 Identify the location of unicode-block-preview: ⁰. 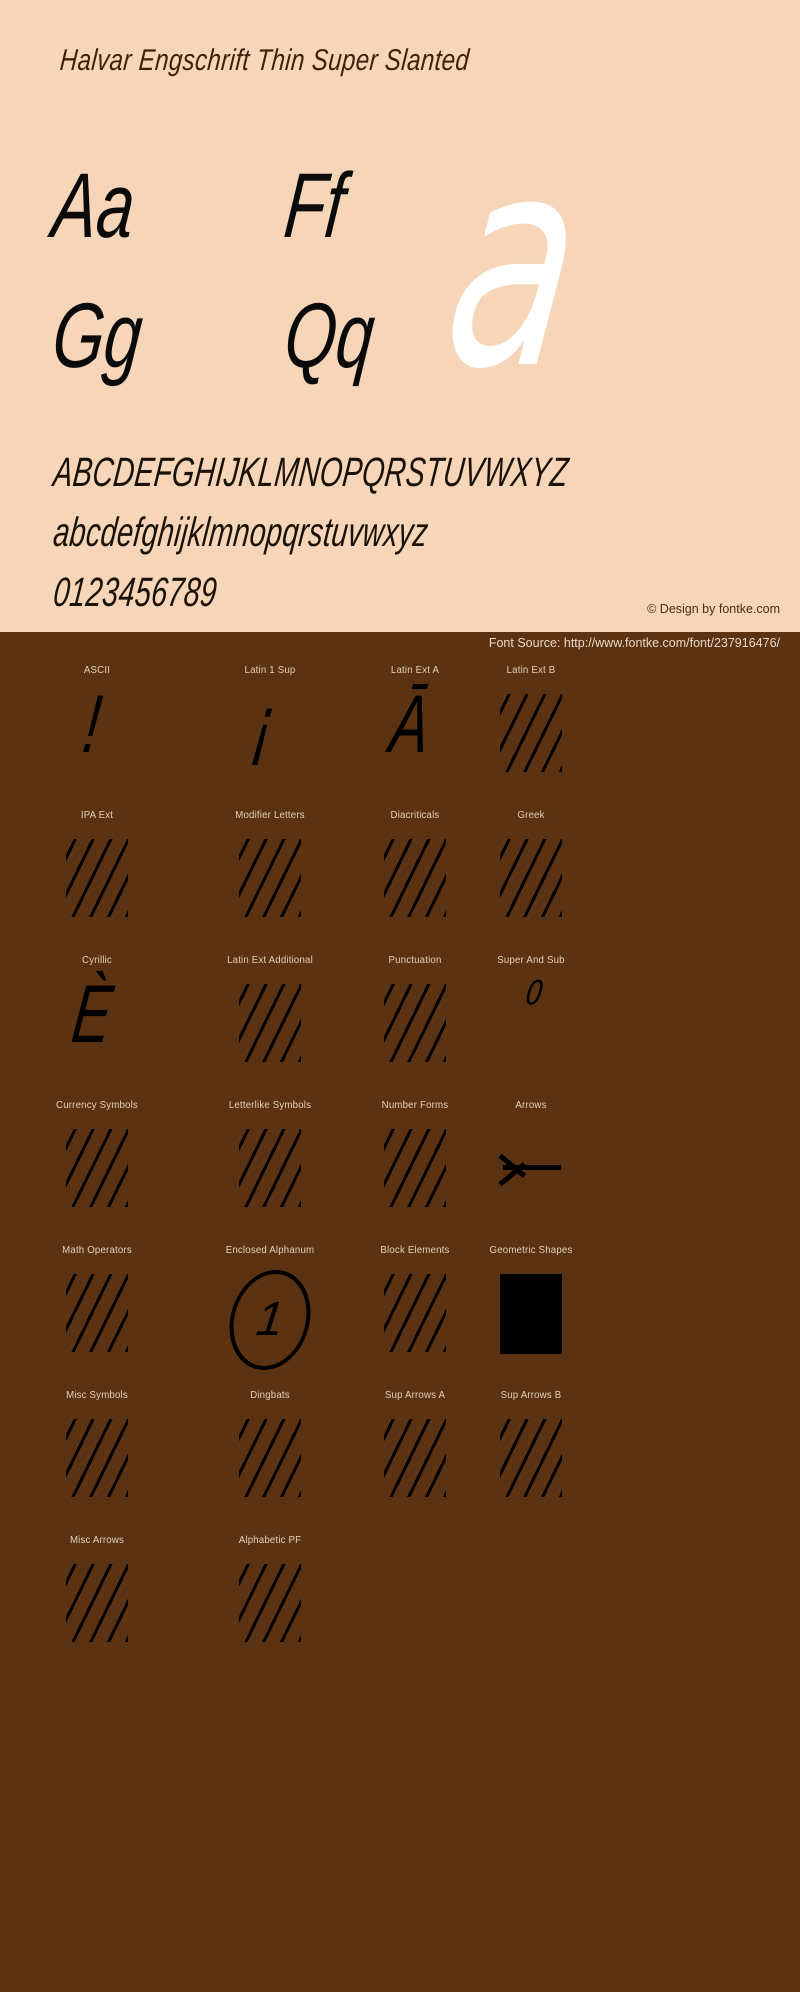
(531, 1024).